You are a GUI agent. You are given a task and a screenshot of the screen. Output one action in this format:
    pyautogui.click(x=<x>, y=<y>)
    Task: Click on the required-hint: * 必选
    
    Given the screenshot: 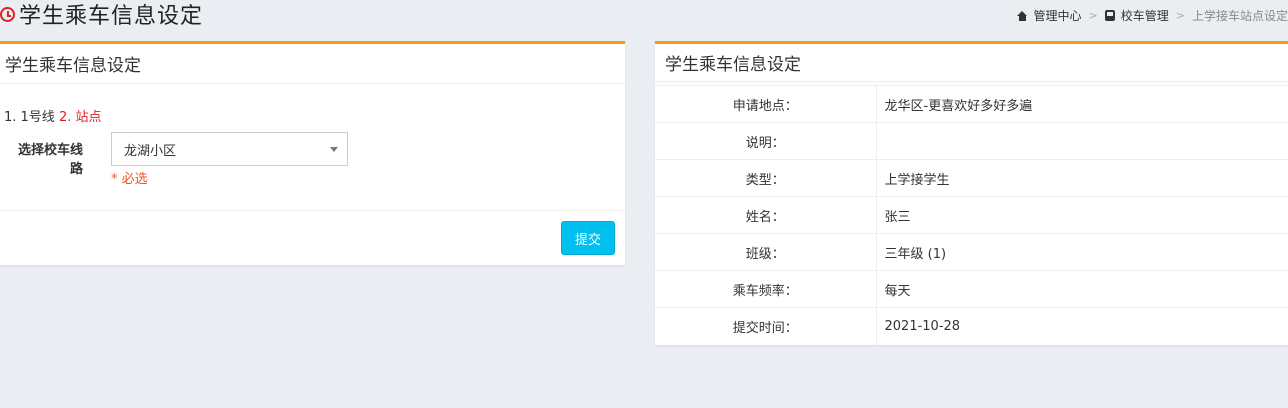 What is the action you would take?
    pyautogui.click(x=129, y=179)
    